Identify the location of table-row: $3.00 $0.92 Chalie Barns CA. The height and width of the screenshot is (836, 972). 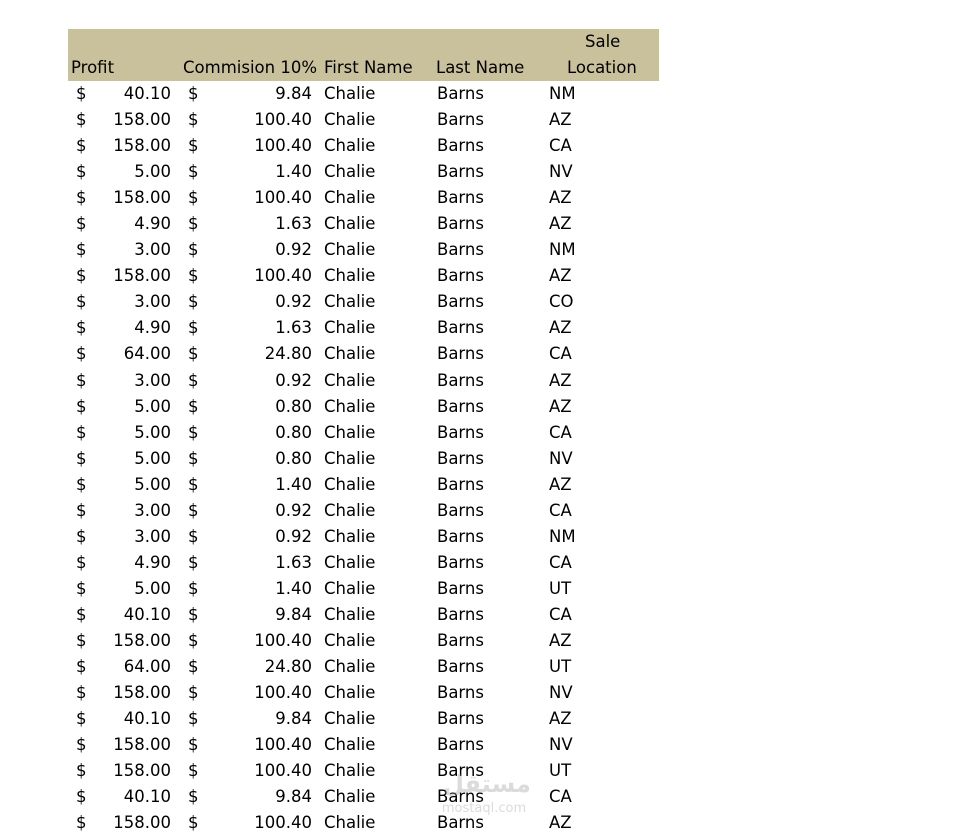
(363, 511).